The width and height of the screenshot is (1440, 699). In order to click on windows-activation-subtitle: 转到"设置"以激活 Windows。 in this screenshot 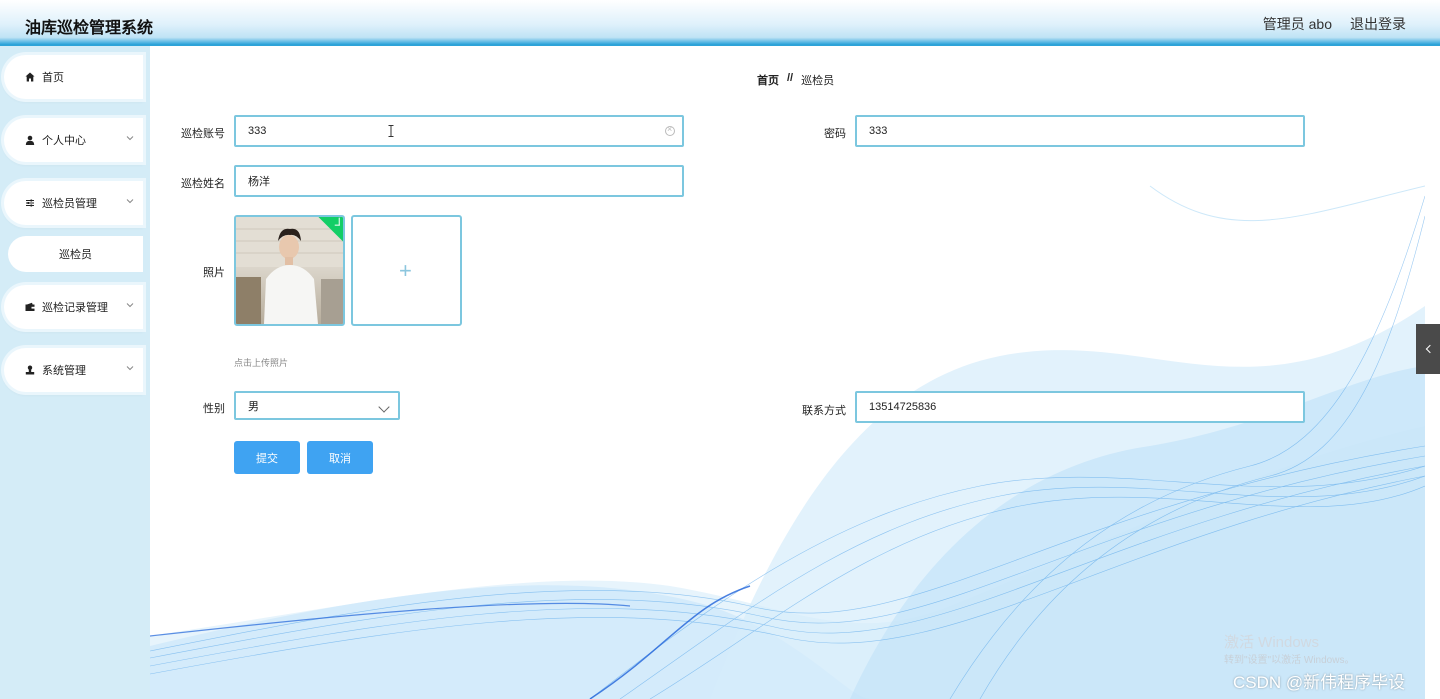, I will do `click(1289, 660)`.